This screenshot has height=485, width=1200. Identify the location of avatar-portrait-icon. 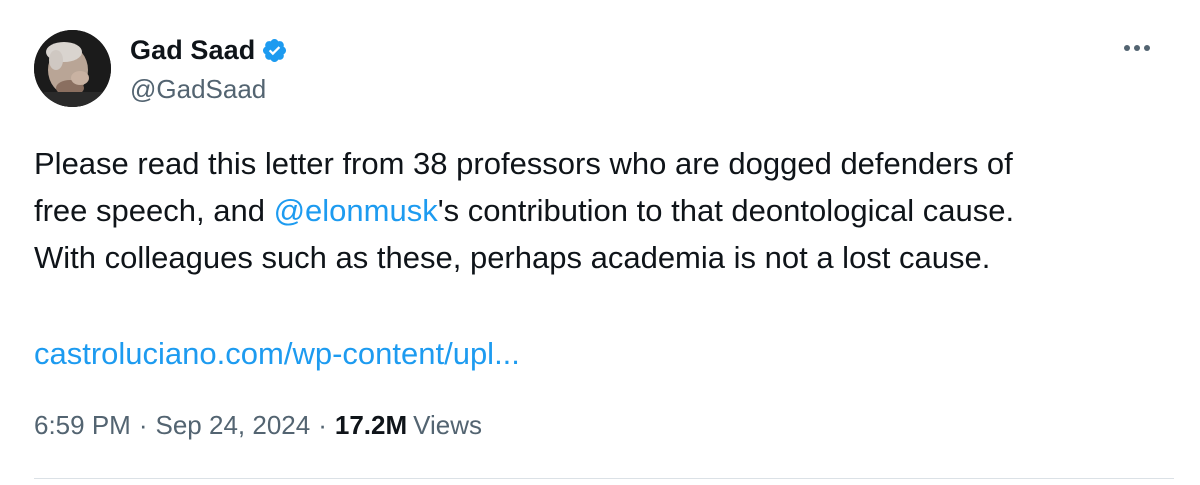
(72, 68).